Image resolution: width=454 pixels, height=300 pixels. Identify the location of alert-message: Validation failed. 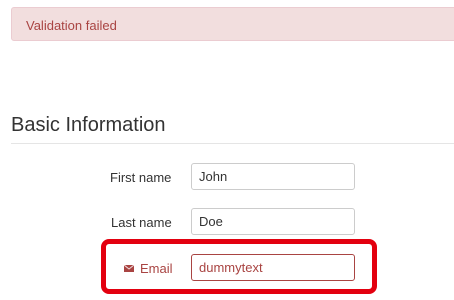
(71, 25).